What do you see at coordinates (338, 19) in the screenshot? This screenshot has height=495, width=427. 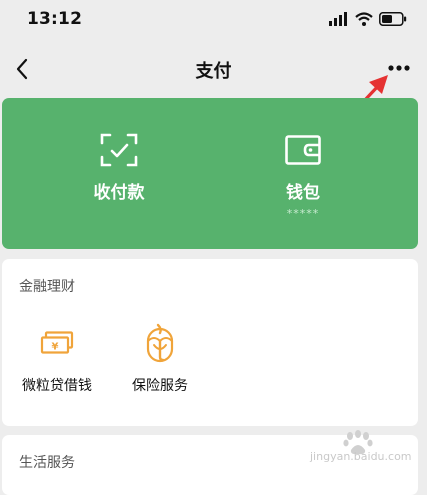 I see `signal-icon` at bounding box center [338, 19].